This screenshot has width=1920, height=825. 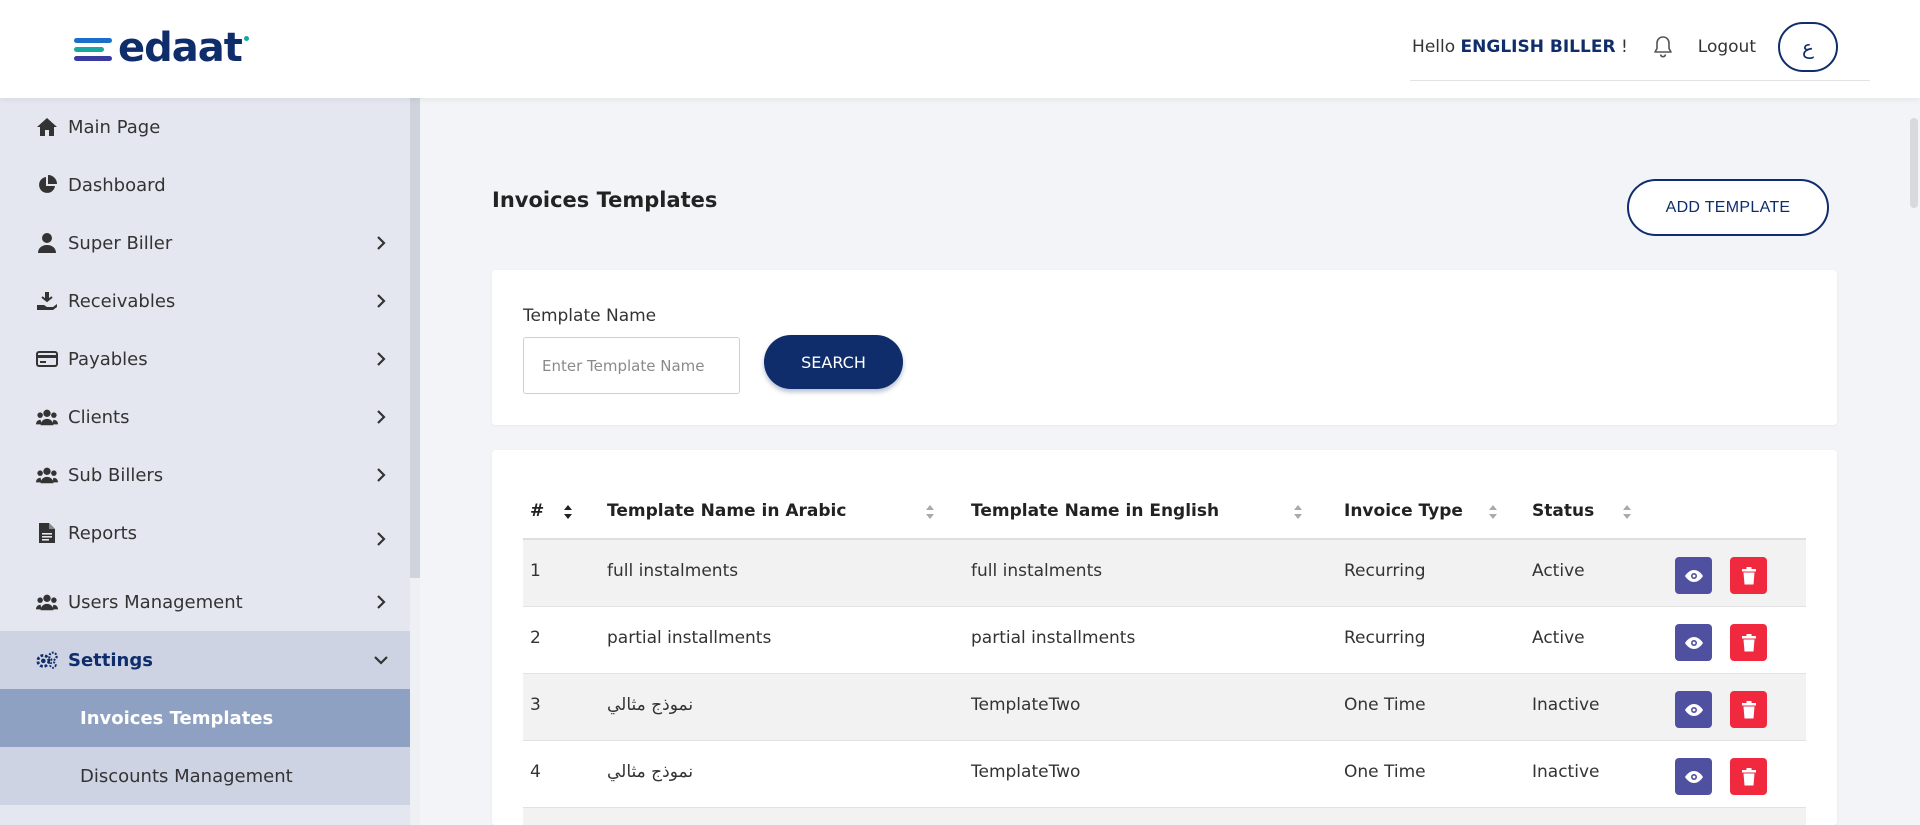 I want to click on user-name: ENGLISH BILLER, so click(x=1538, y=47).